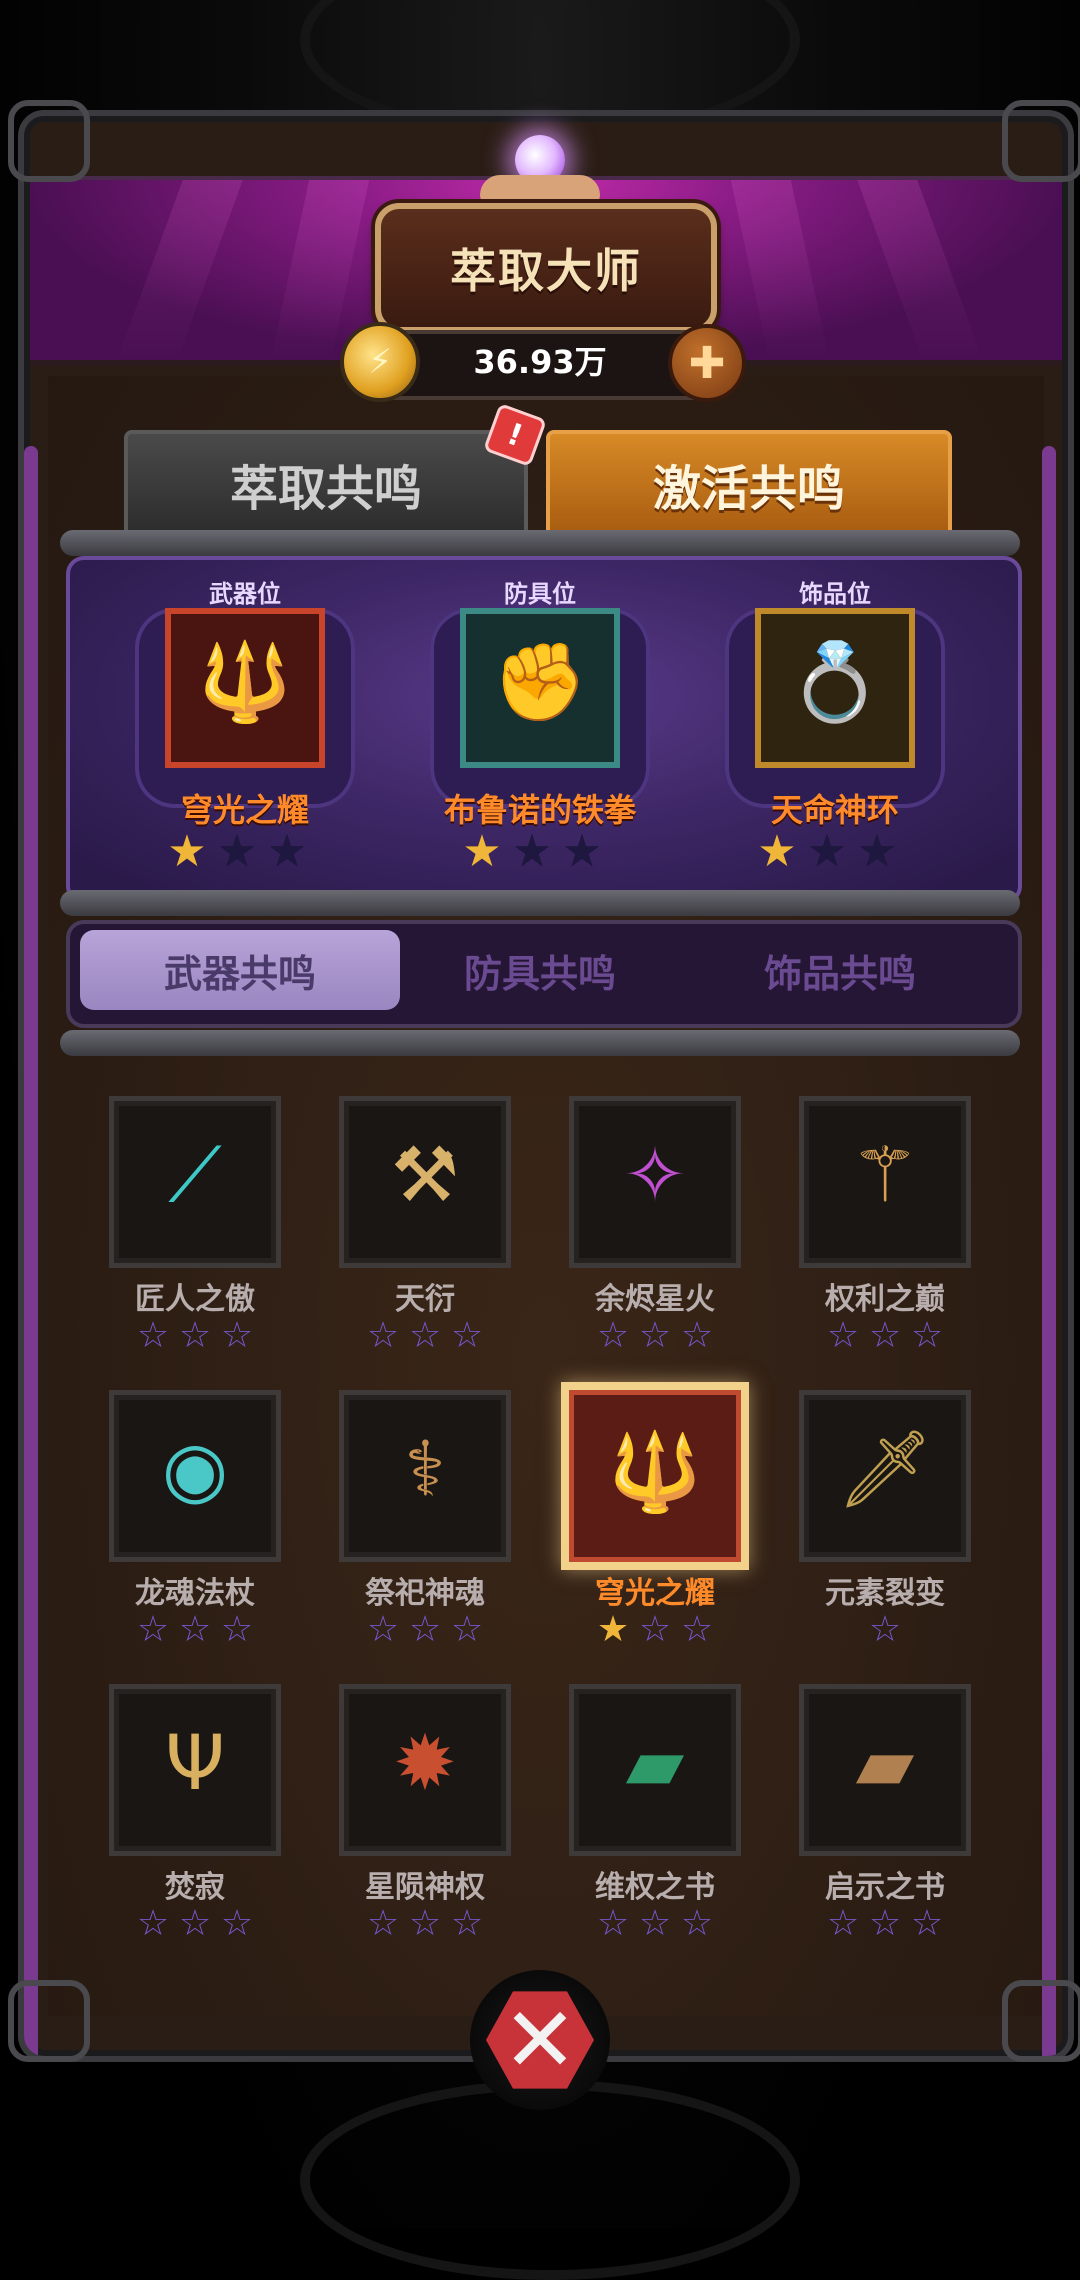  Describe the element at coordinates (1041, 141) in the screenshot. I see `corner-ornament-top-right` at that location.